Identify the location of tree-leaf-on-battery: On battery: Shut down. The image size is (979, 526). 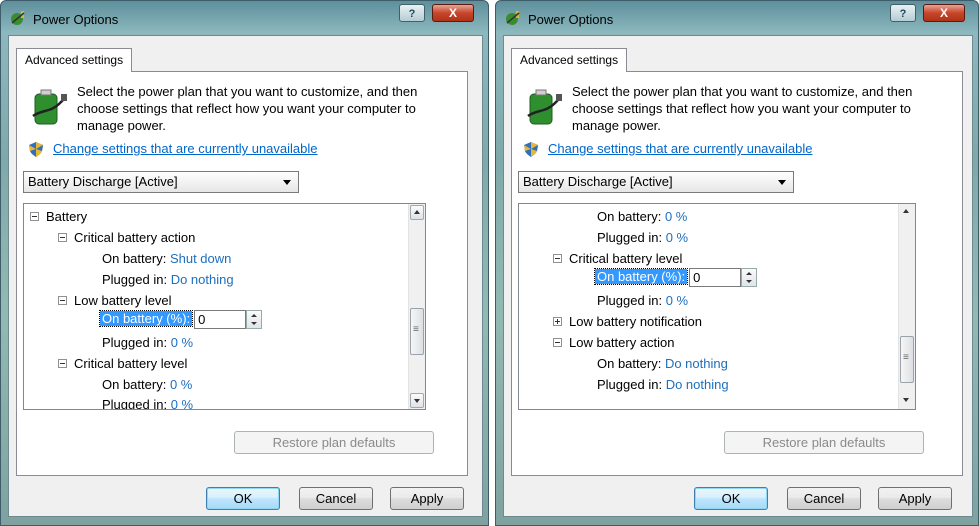
(166, 259).